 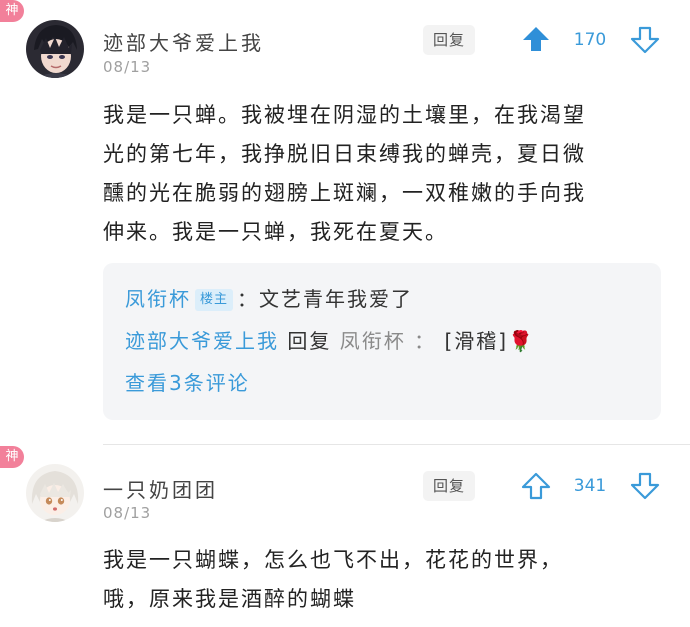 What do you see at coordinates (309, 341) in the screenshot?
I see `reply-word: 回复` at bounding box center [309, 341].